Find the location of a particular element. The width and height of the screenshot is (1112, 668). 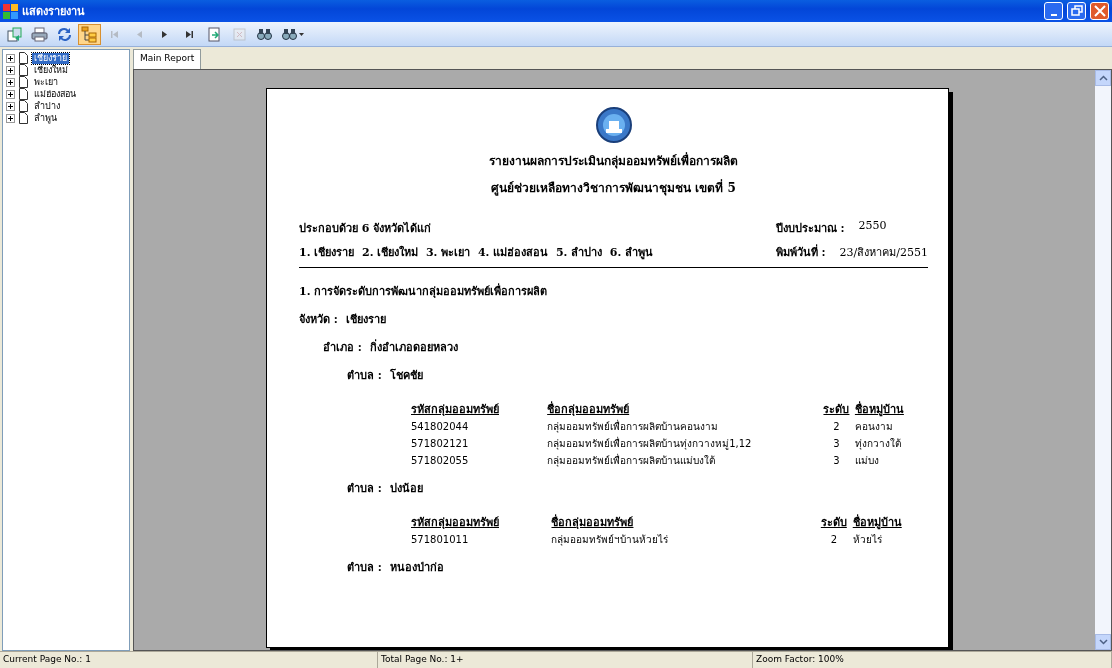

window-title: แสดงรายงาน is located at coordinates (54, 12).